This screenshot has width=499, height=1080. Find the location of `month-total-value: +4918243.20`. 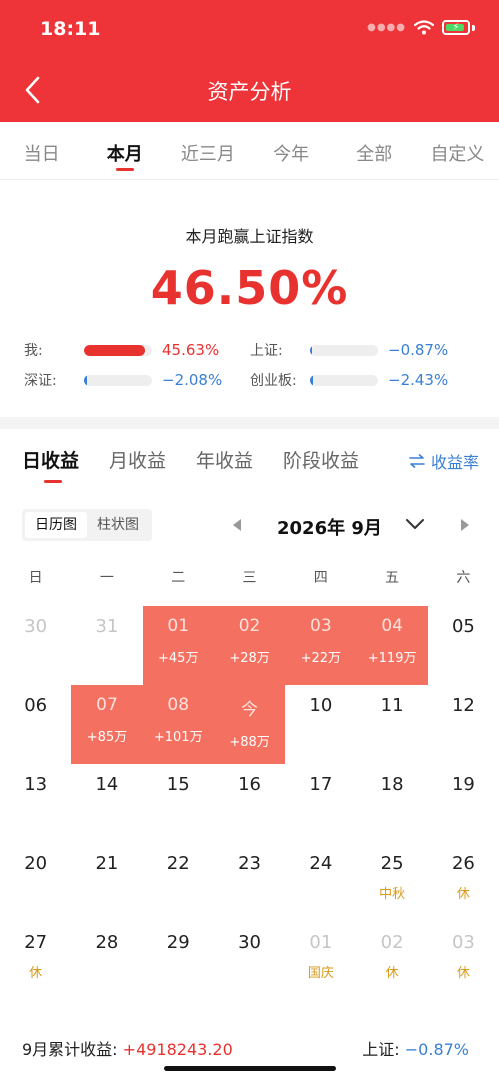

month-total-value: +4918243.20 is located at coordinates (177, 1049).